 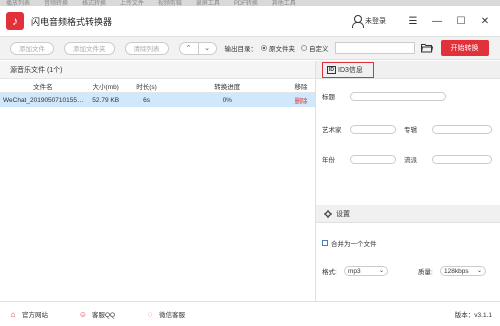 What do you see at coordinates (83, 314) in the screenshot?
I see `qq-icon: ☺` at bounding box center [83, 314].